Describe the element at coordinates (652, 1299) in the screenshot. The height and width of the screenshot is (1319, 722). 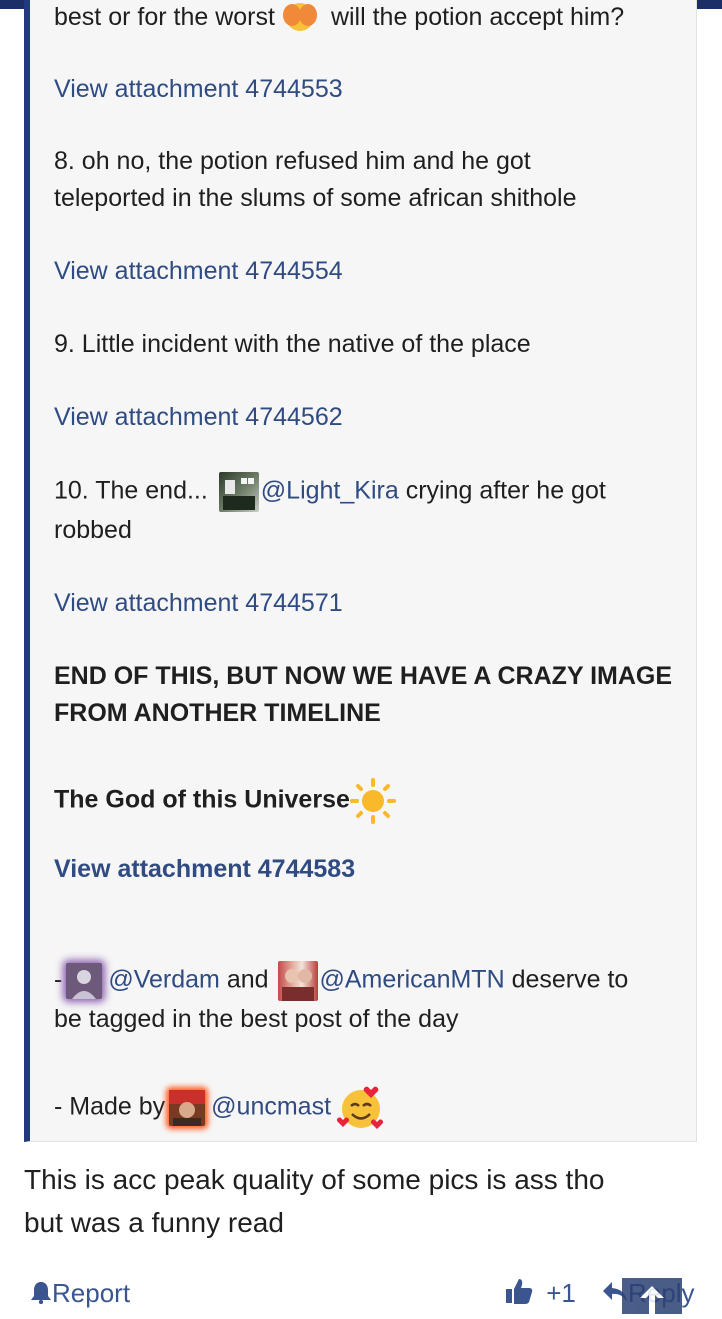
I see `arrow-up-icon` at that location.